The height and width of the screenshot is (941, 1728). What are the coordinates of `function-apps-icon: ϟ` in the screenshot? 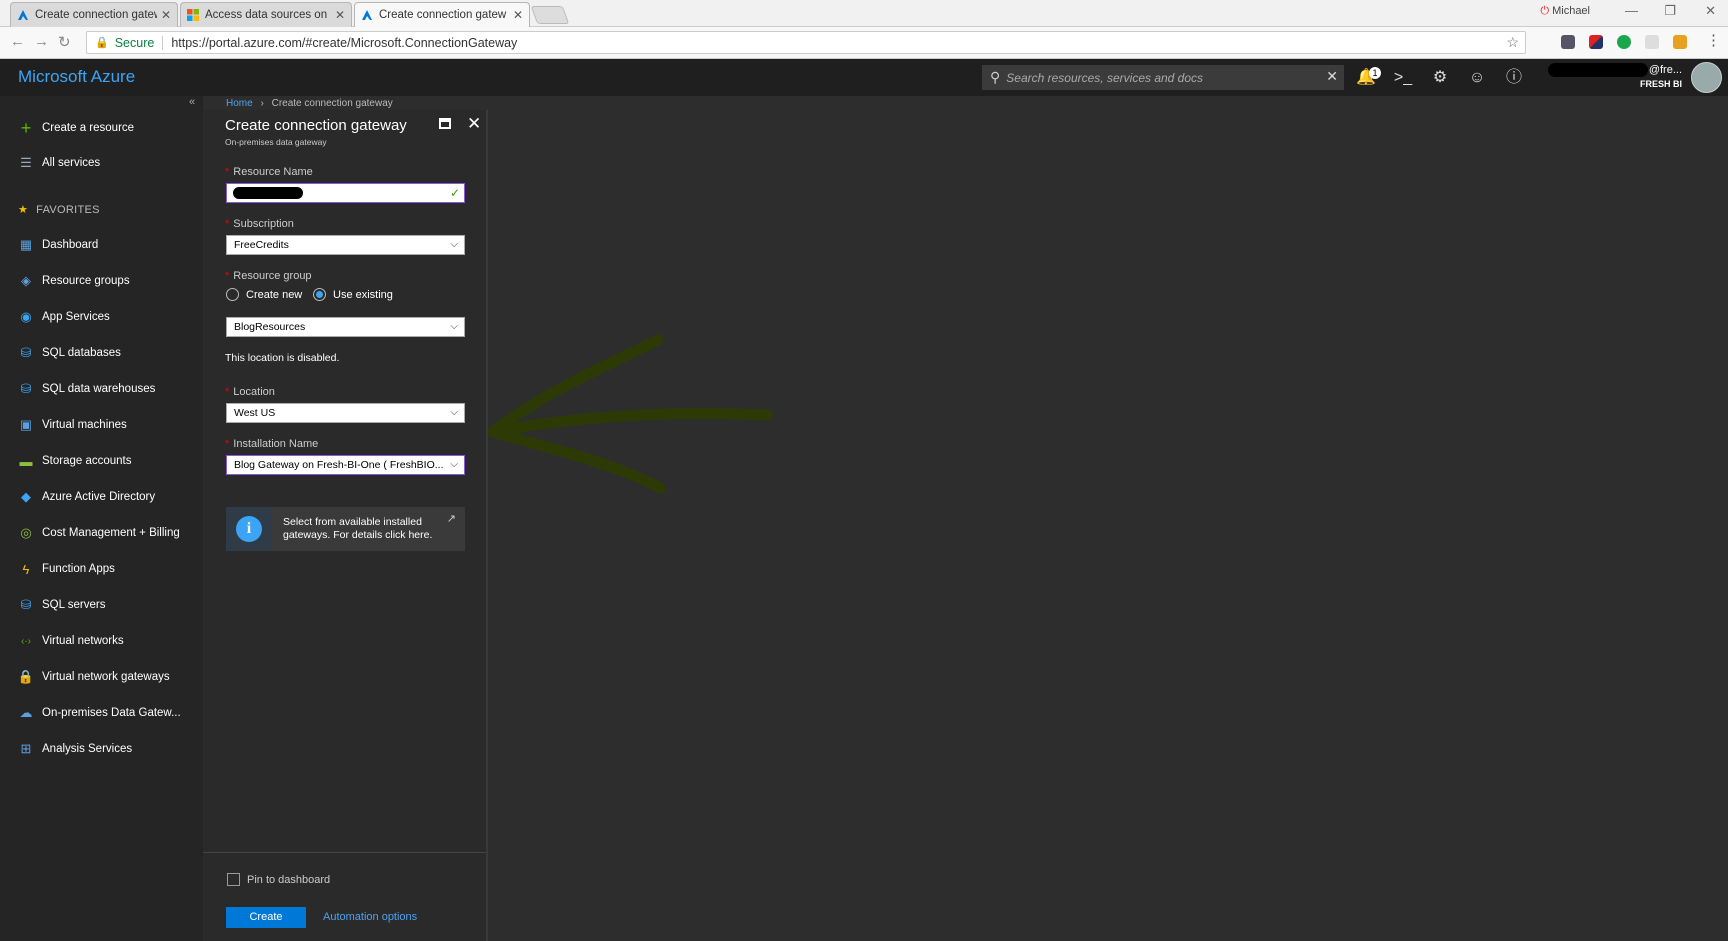 It's located at (26, 569).